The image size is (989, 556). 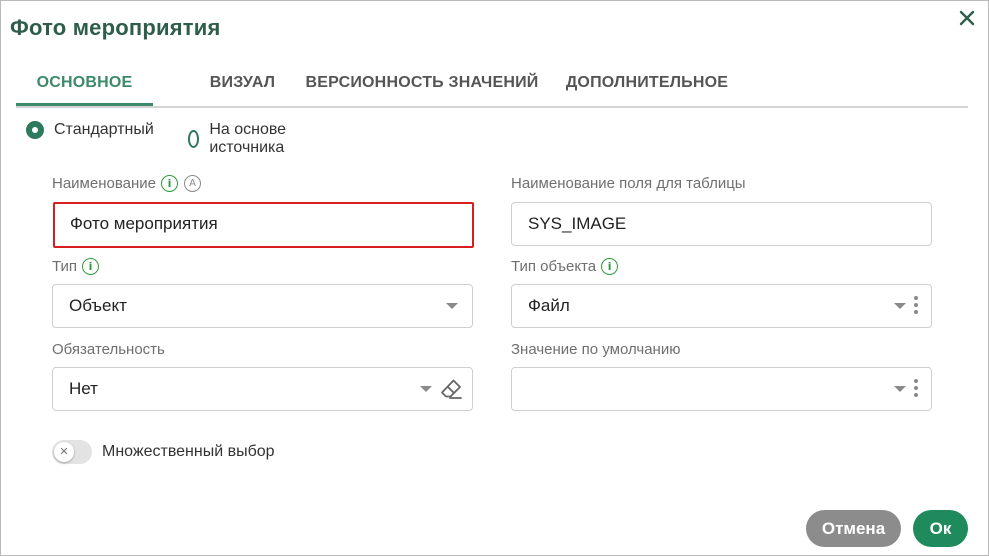 What do you see at coordinates (65, 266) in the screenshot?
I see `type-label: Тип` at bounding box center [65, 266].